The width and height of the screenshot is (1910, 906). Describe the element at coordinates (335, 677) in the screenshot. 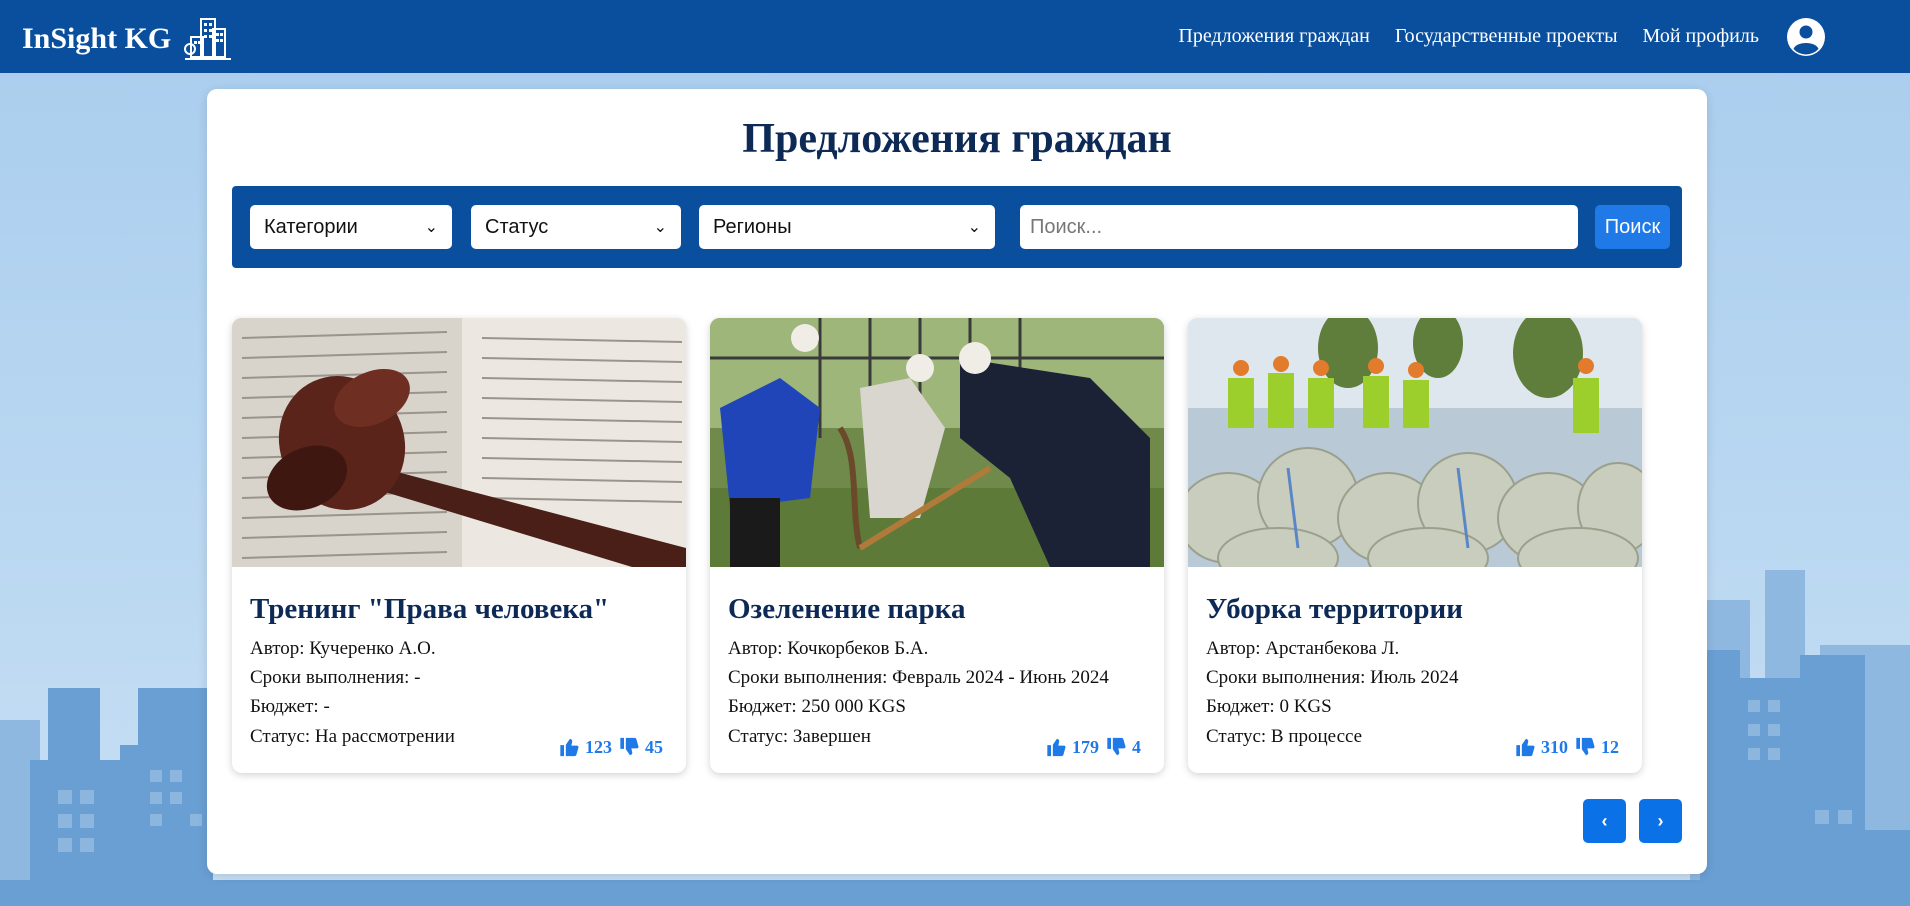

I see `card-deadline: Сроки выполнения: -` at that location.